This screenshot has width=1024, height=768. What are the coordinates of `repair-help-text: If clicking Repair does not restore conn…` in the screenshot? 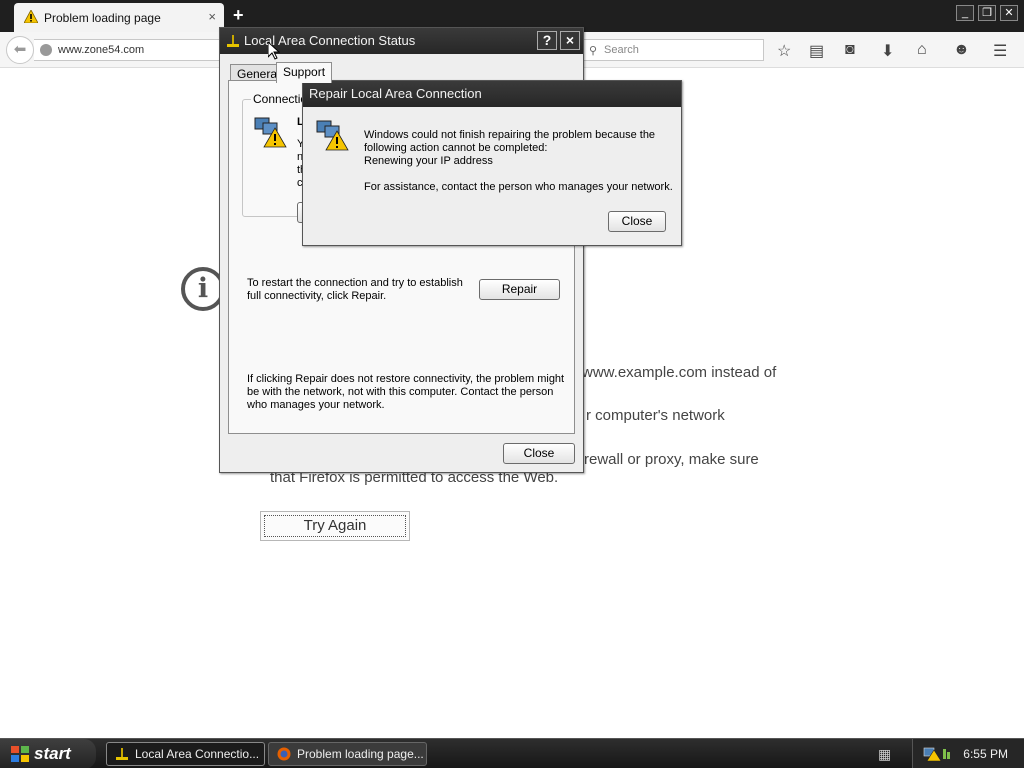 It's located at (406, 392).